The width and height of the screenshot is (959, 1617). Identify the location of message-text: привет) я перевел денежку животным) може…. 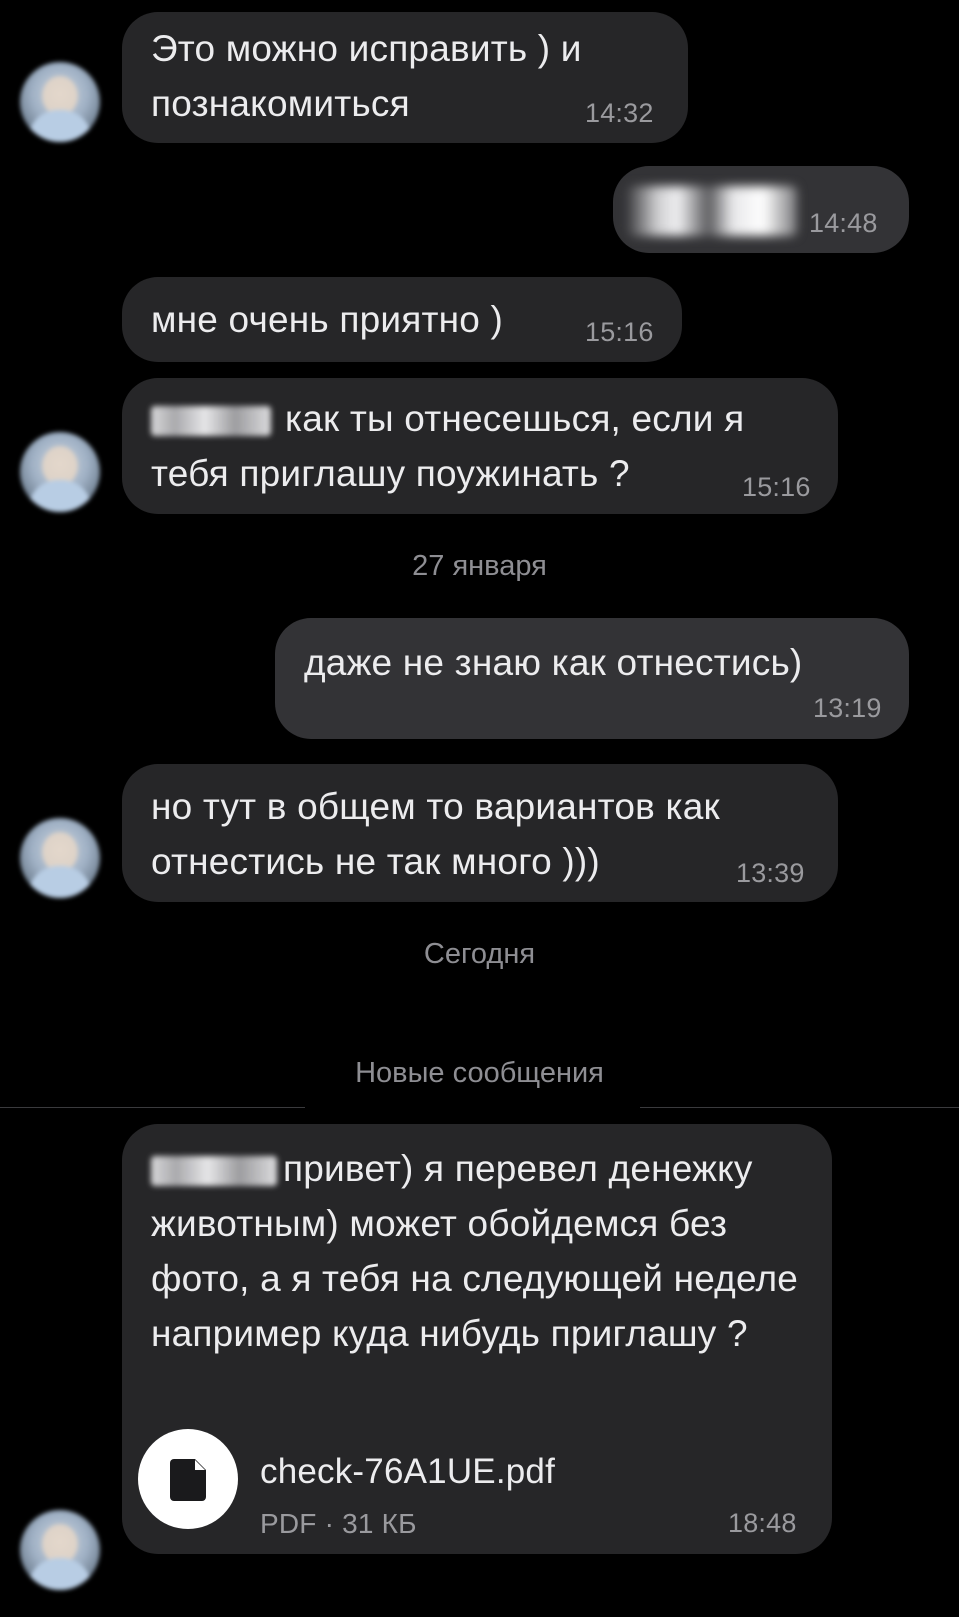
(481, 1251).